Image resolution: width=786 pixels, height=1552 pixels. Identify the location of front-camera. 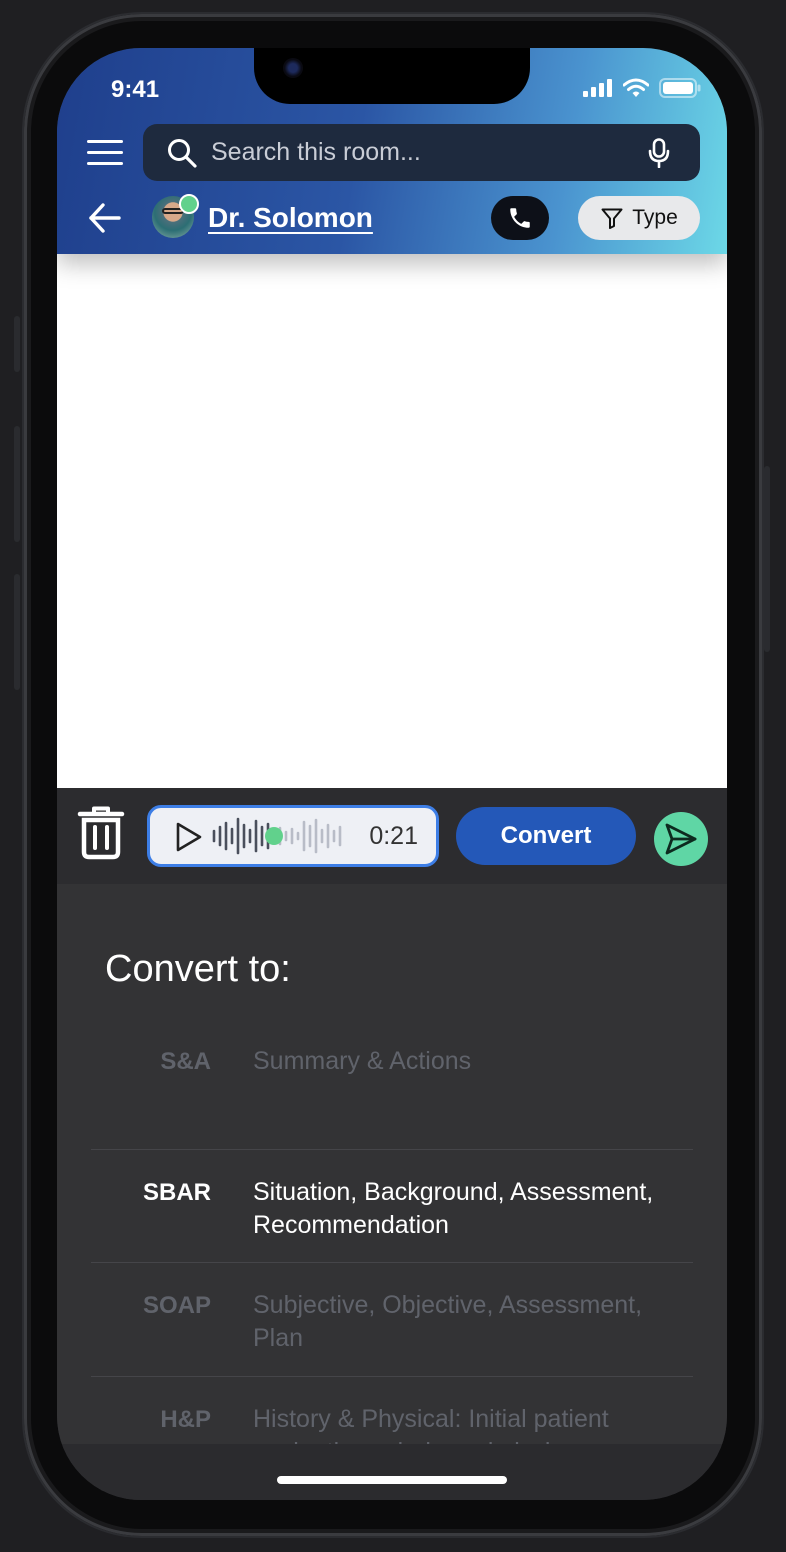
(293, 68).